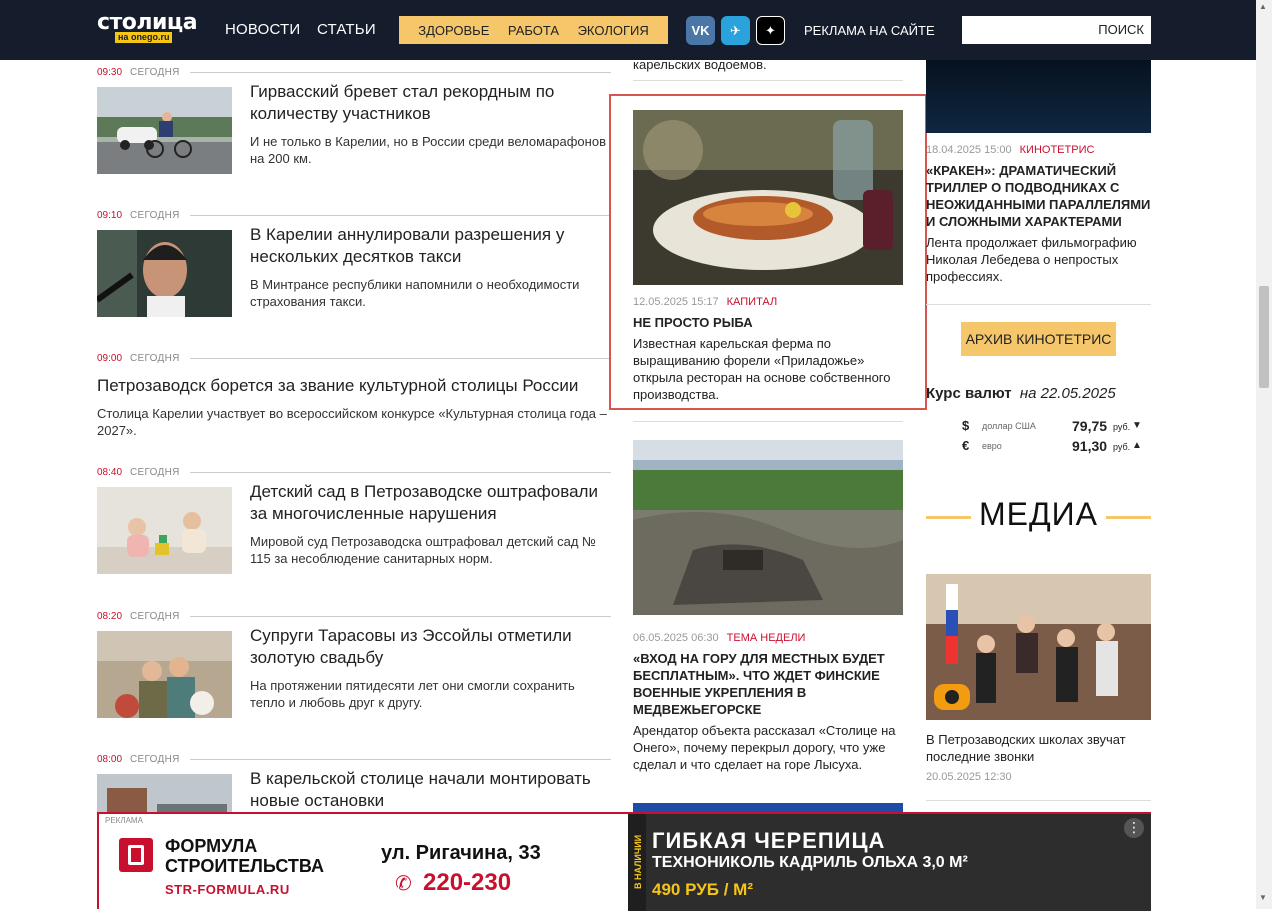 The height and width of the screenshot is (911, 1272). Describe the element at coordinates (144, 37) in the screenshot. I see `logo-subtext: на onego.ru` at that location.